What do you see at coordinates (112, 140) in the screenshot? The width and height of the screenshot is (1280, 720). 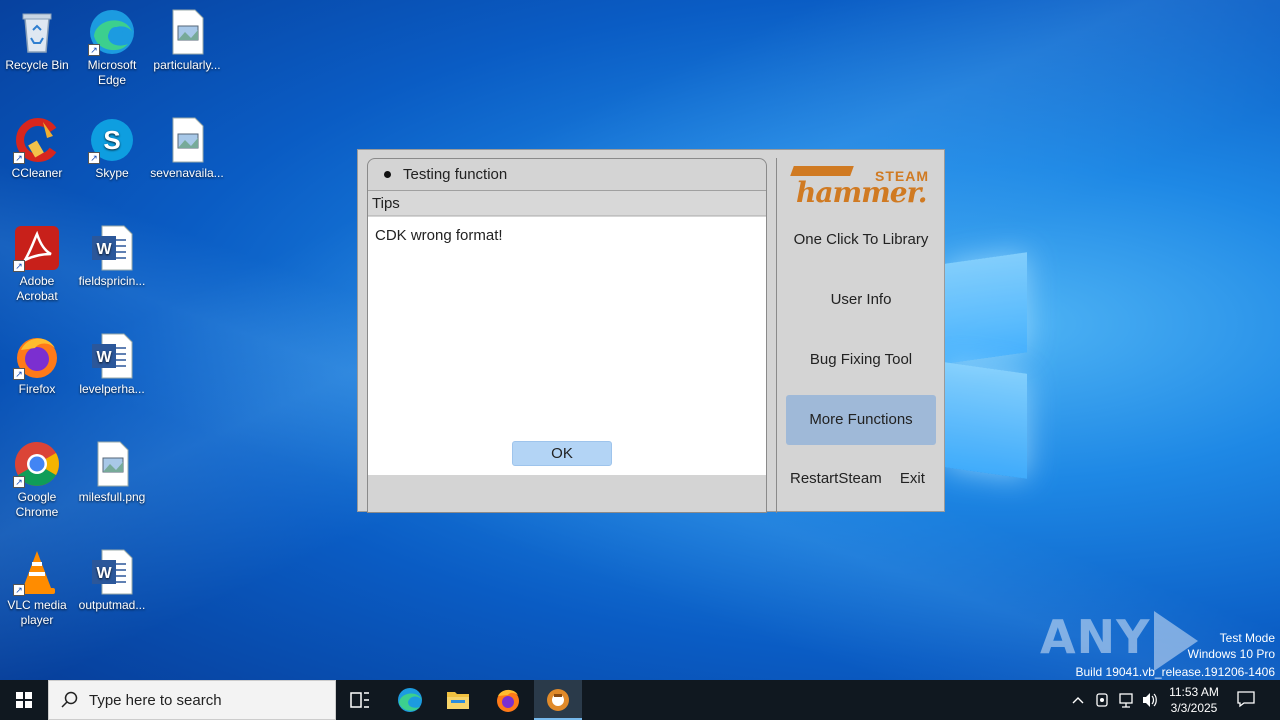 I see `skype-icon: S ↗` at bounding box center [112, 140].